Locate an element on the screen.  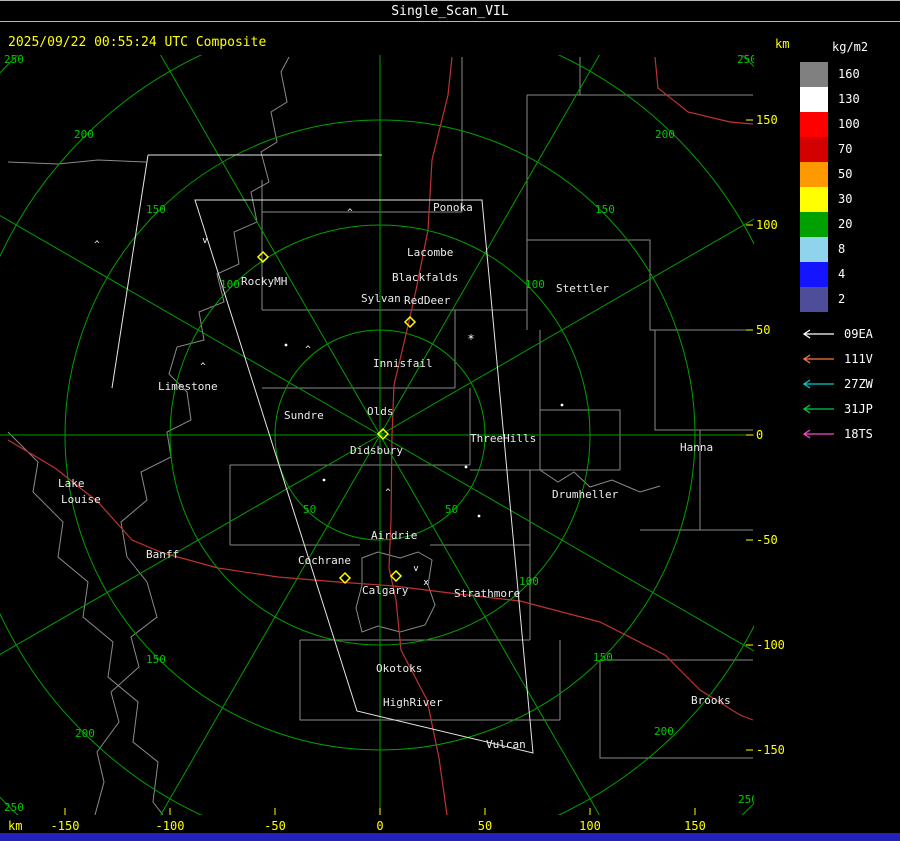
bottom-axis-unit-label: km is located at coordinates (15, 826).